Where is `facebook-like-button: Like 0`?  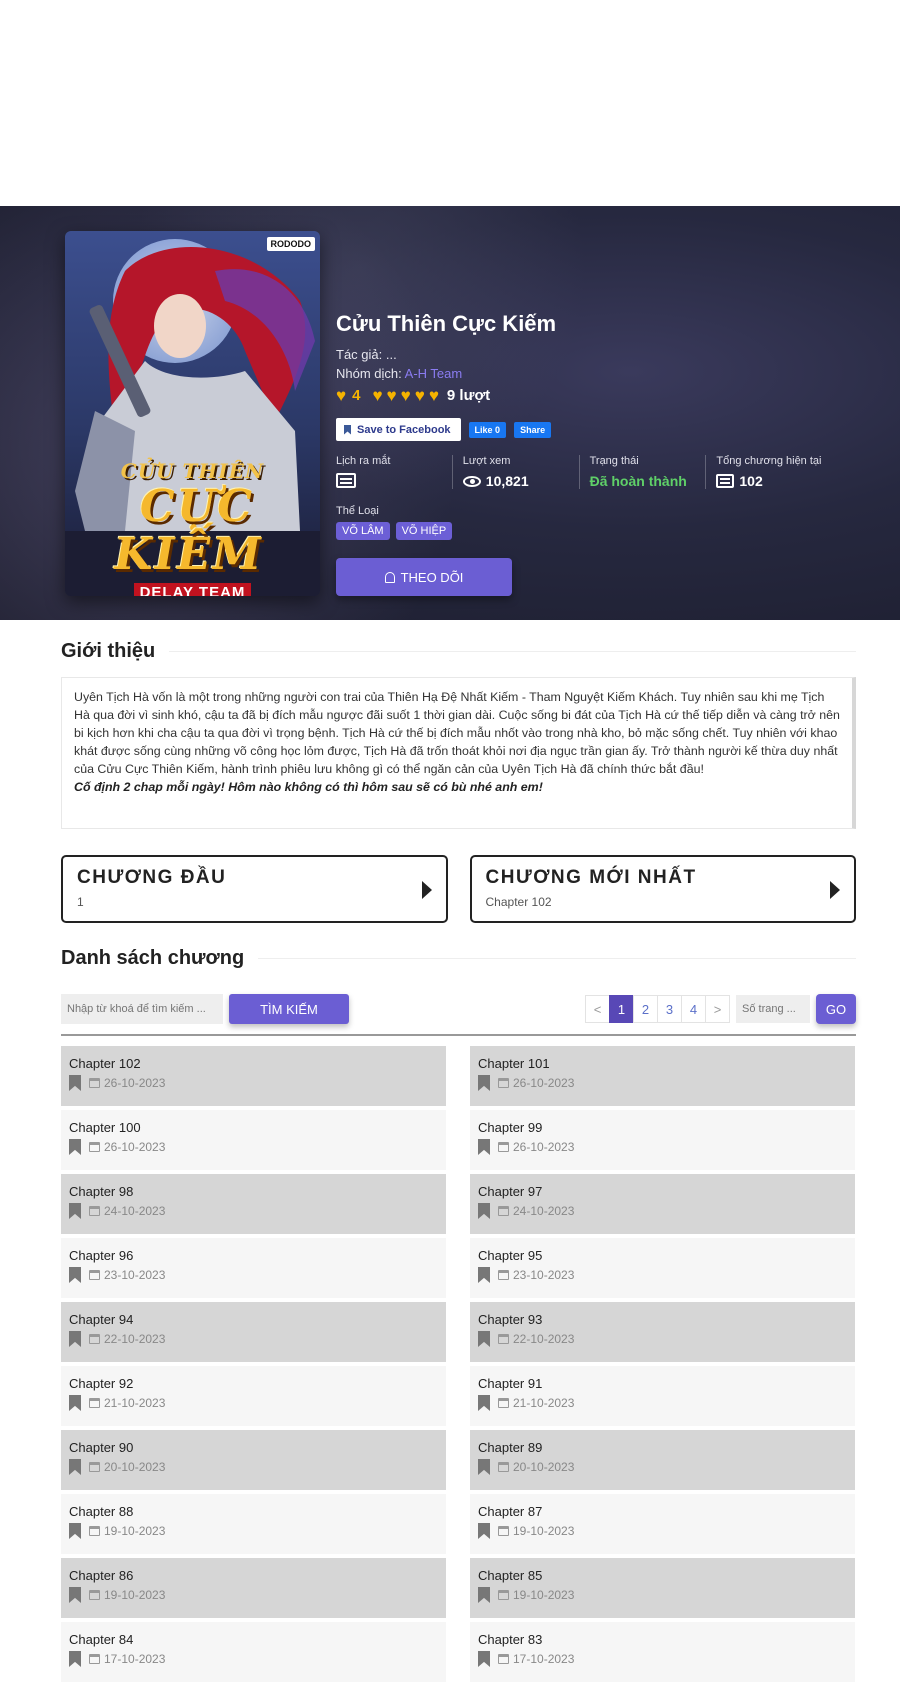 facebook-like-button: Like 0 is located at coordinates (487, 429).